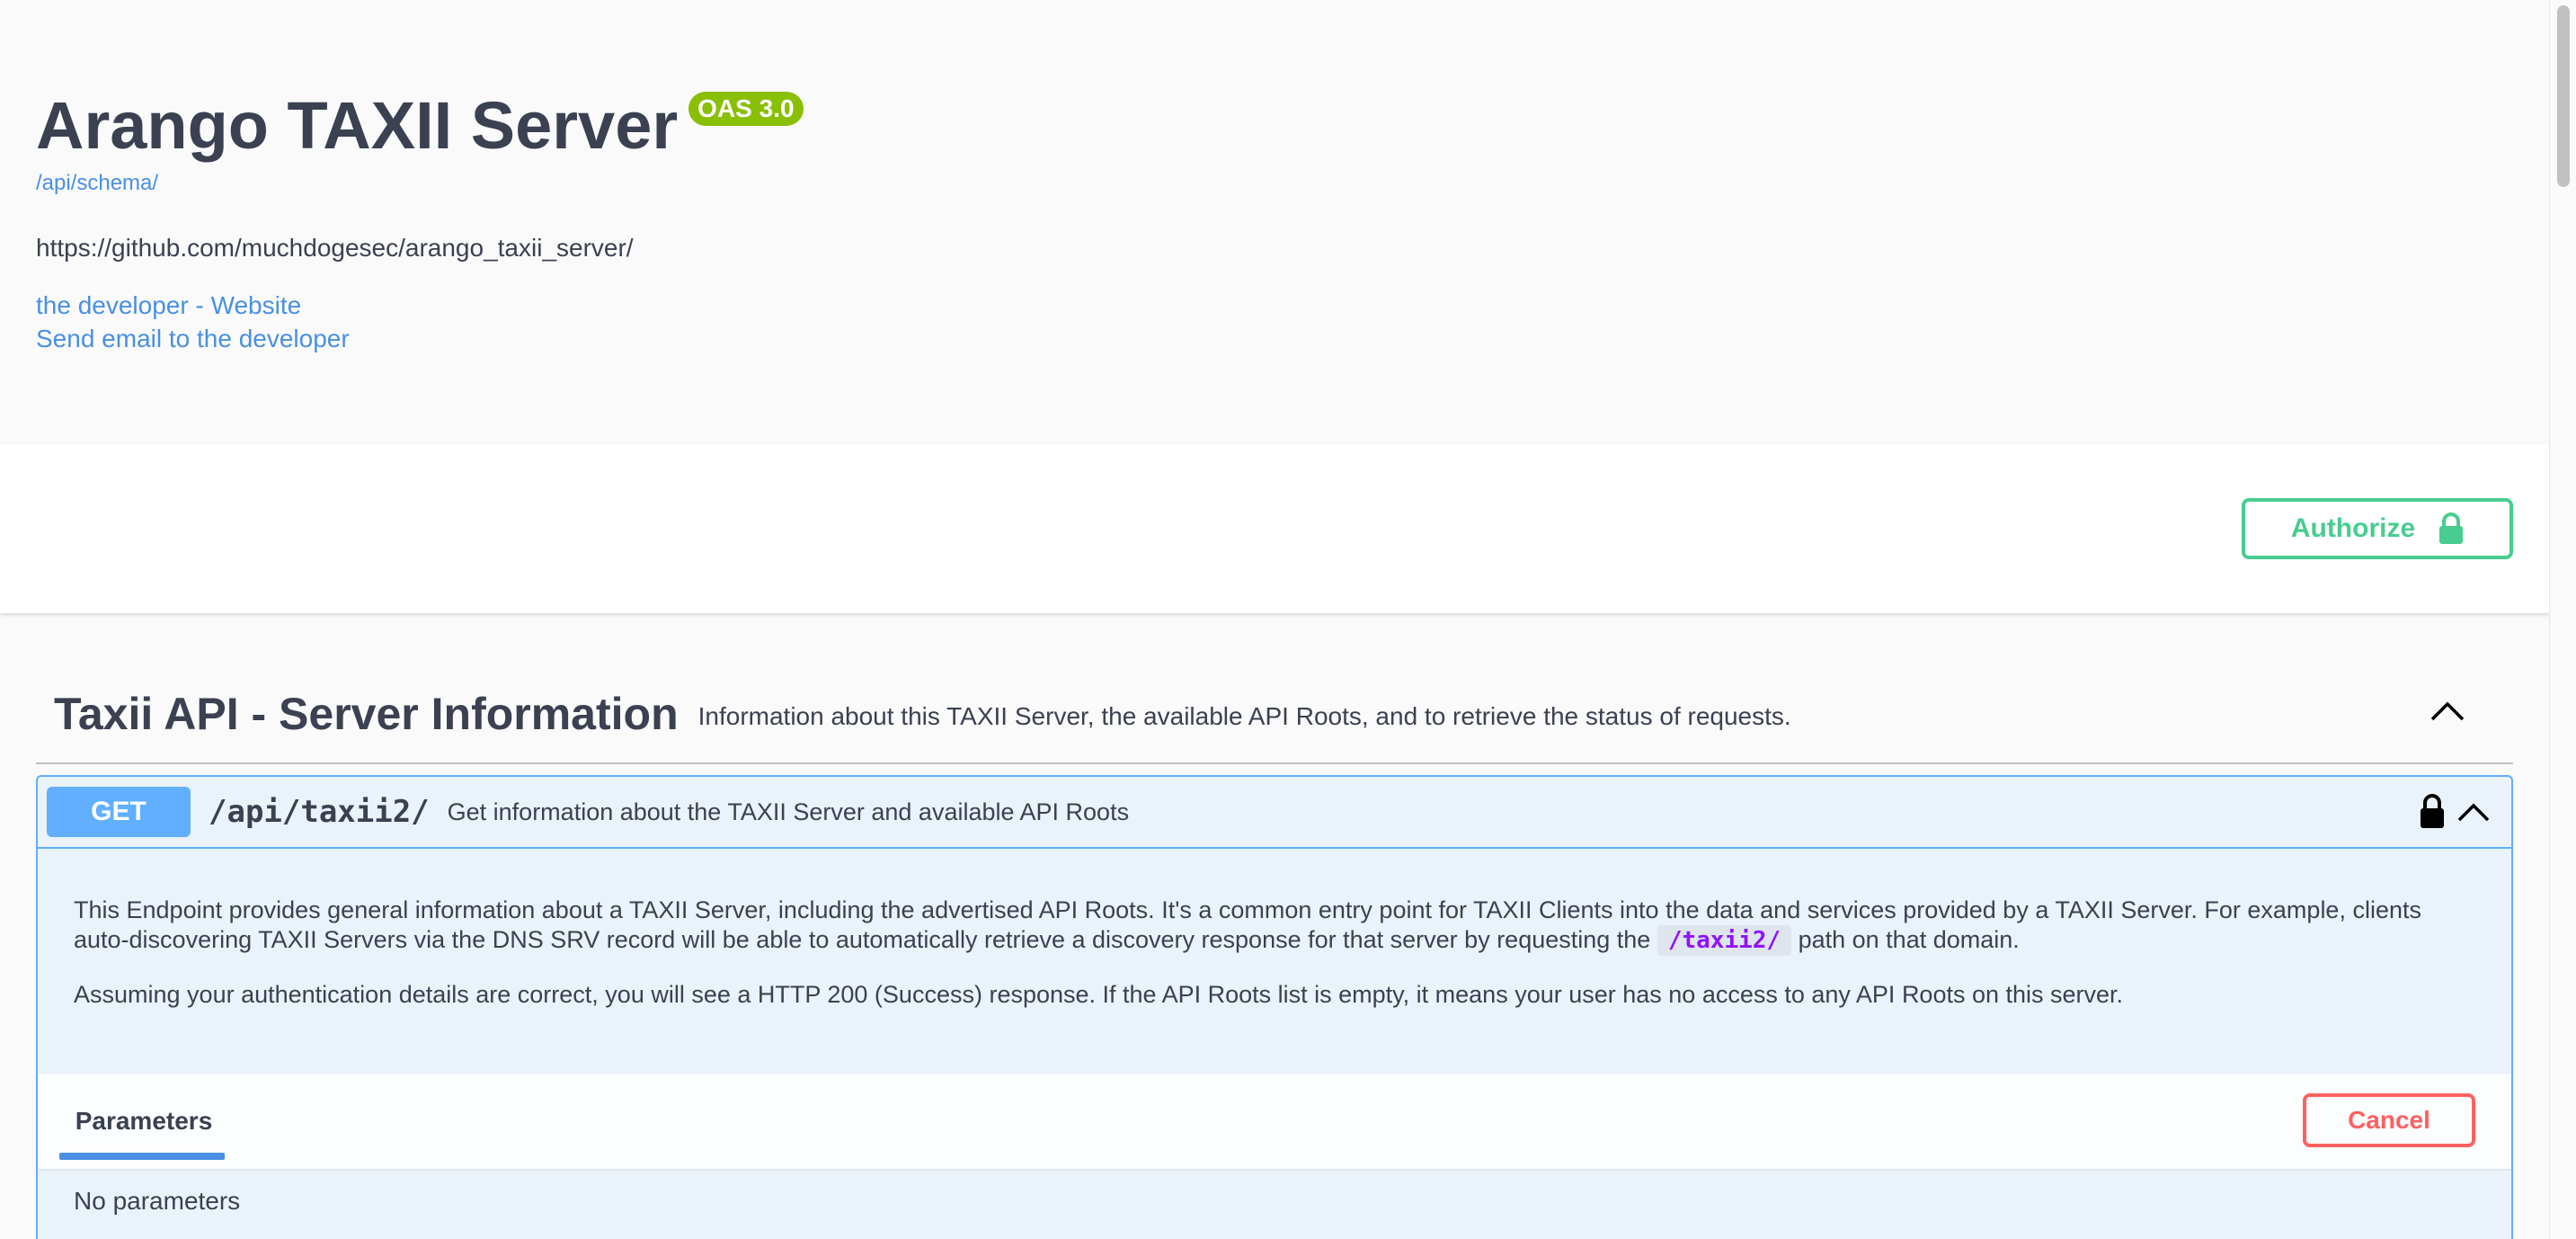 This screenshot has width=2576, height=1239. Describe the element at coordinates (142, 1156) in the screenshot. I see `tab-active-indicator` at that location.